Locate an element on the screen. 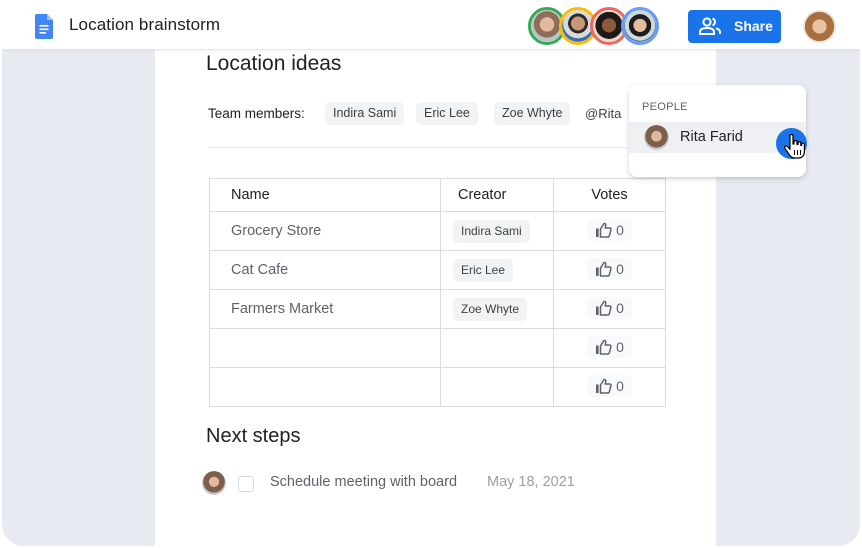 This screenshot has height=548, width=862. table-row: Farmers Market Zoe Whyte 0 is located at coordinates (437, 309).